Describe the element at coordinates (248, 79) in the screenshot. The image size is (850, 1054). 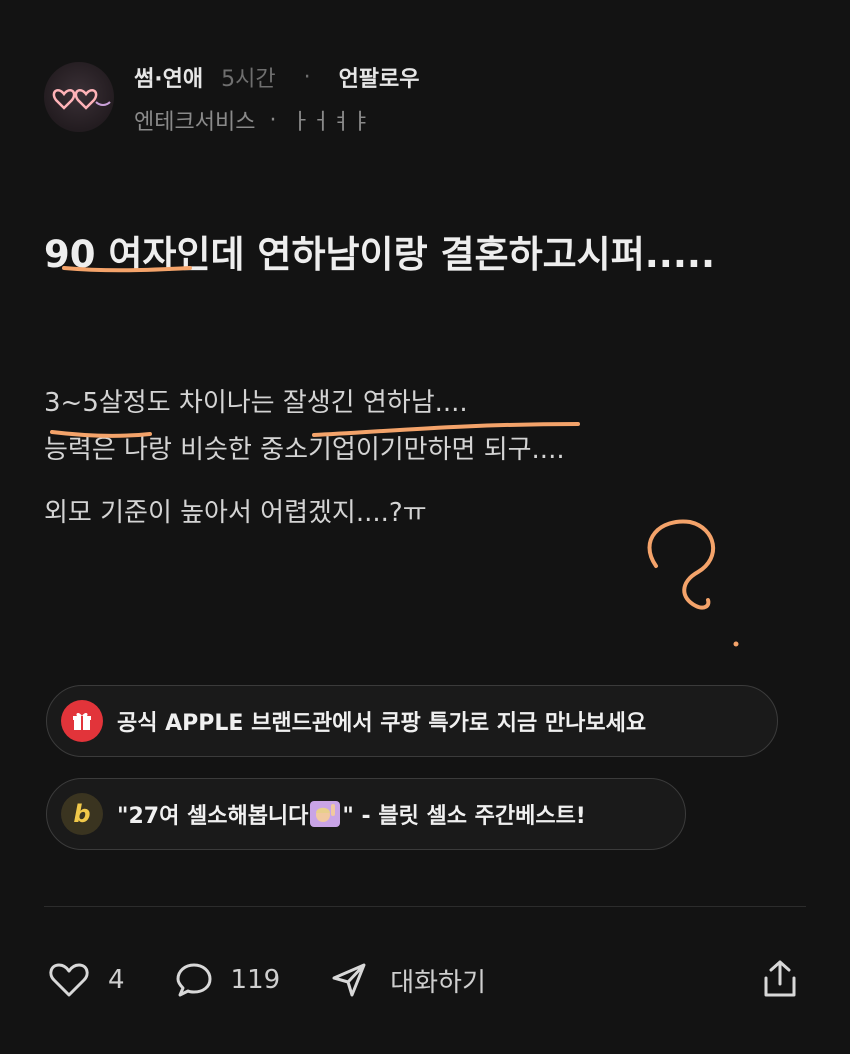
I see `post-time: 5시간` at that location.